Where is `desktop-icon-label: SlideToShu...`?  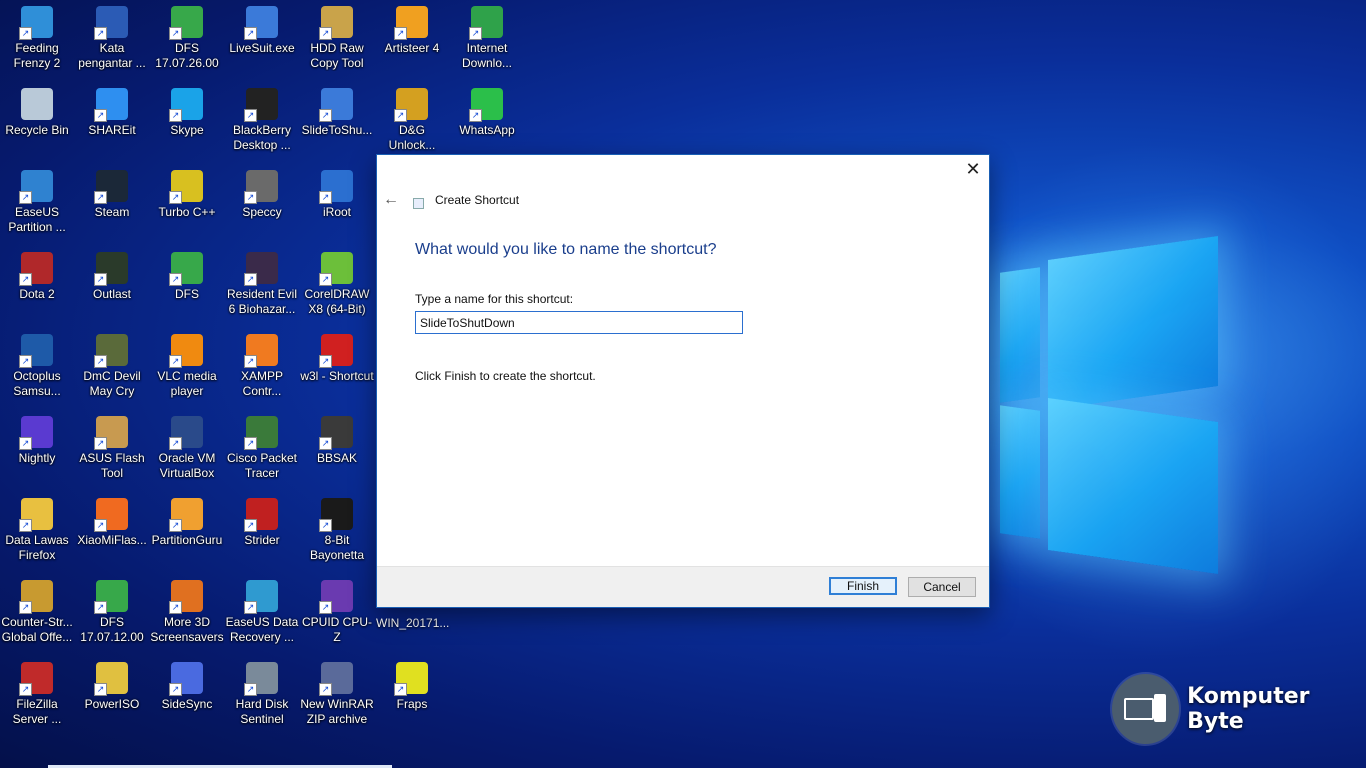
desktop-icon-label: SlideToShu... is located at coordinates (337, 130).